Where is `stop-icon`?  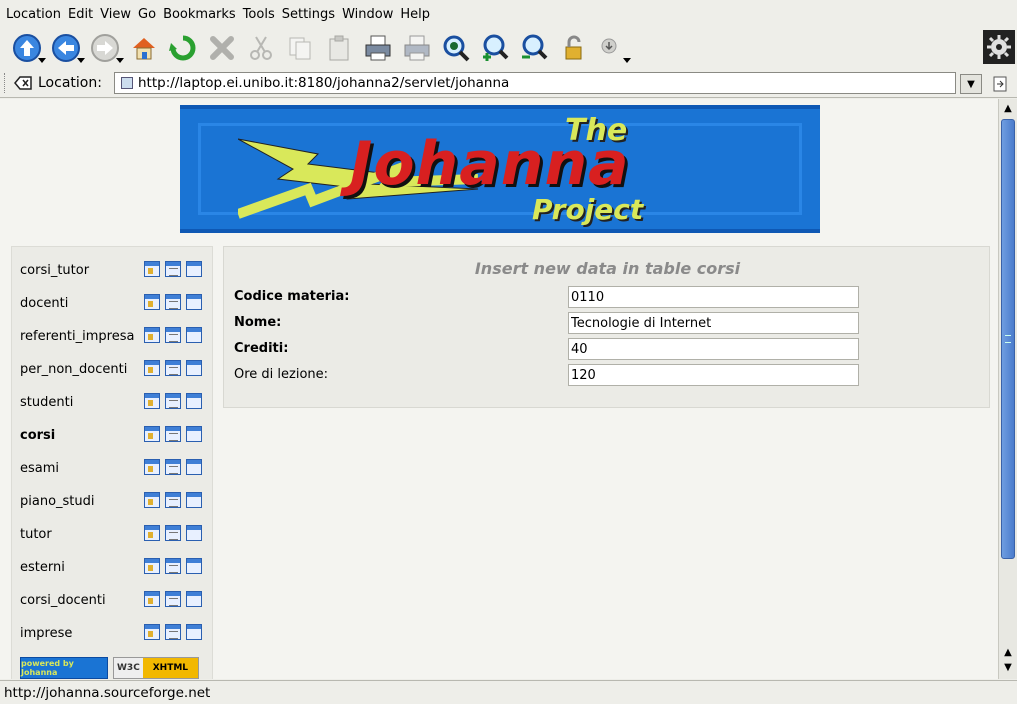
stop-icon is located at coordinates (222, 48).